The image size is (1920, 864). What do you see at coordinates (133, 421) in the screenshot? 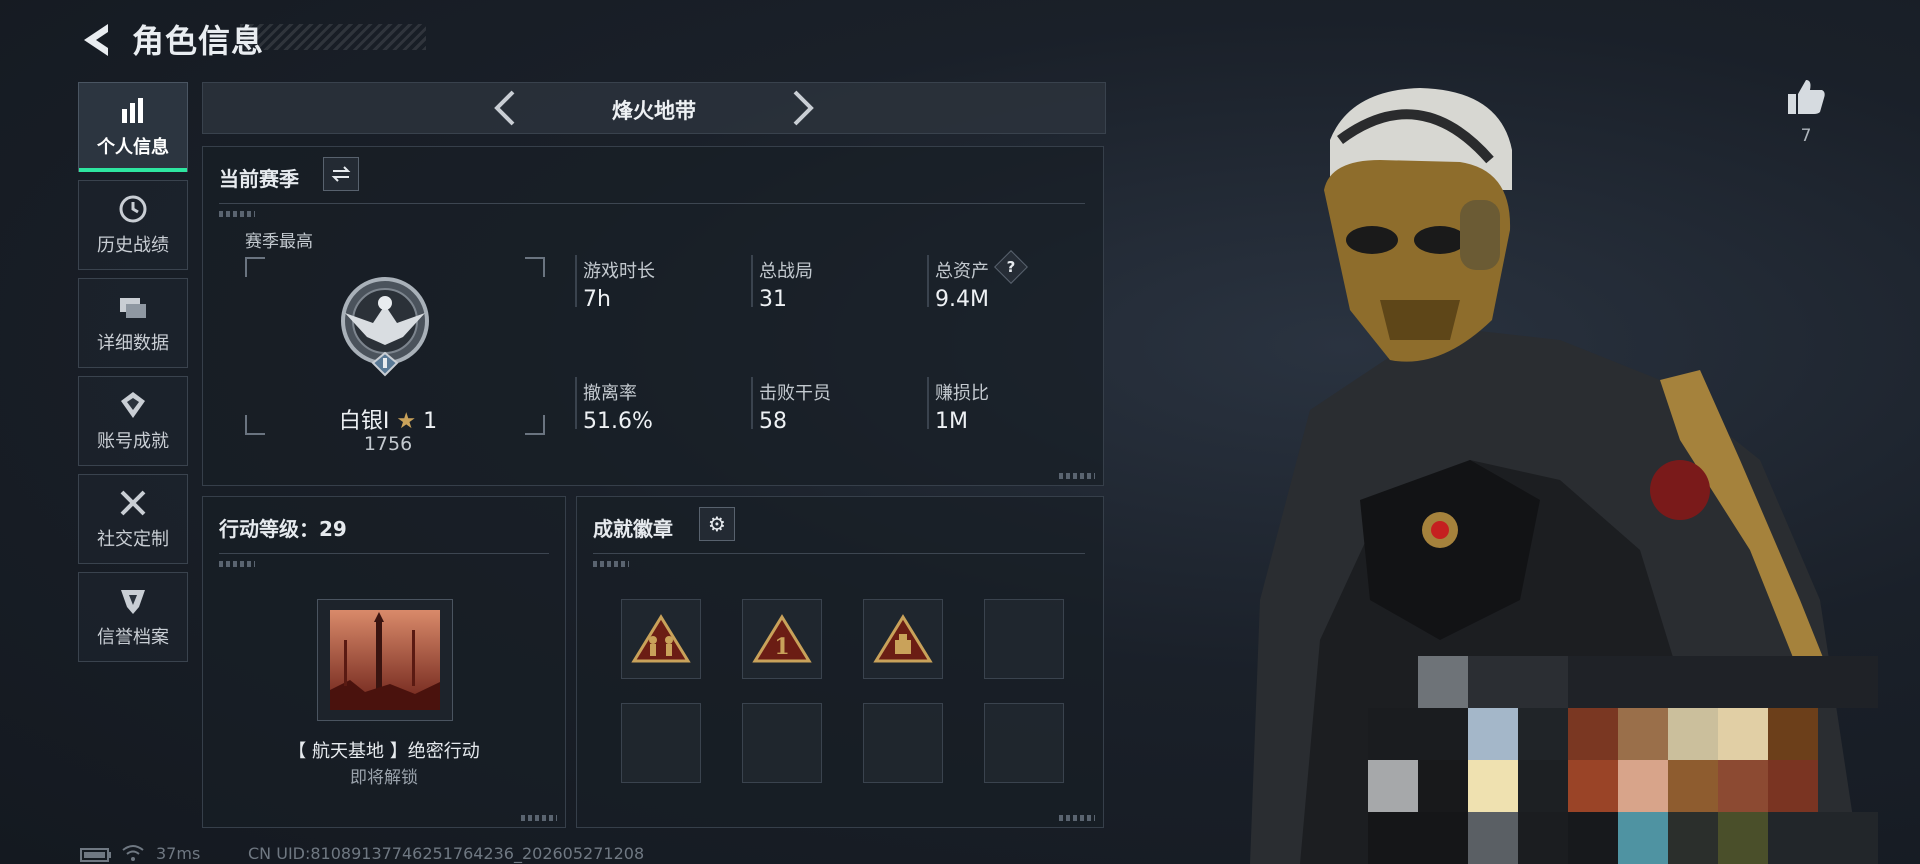
I see `nav-item-achievements: 账号成就` at bounding box center [133, 421].